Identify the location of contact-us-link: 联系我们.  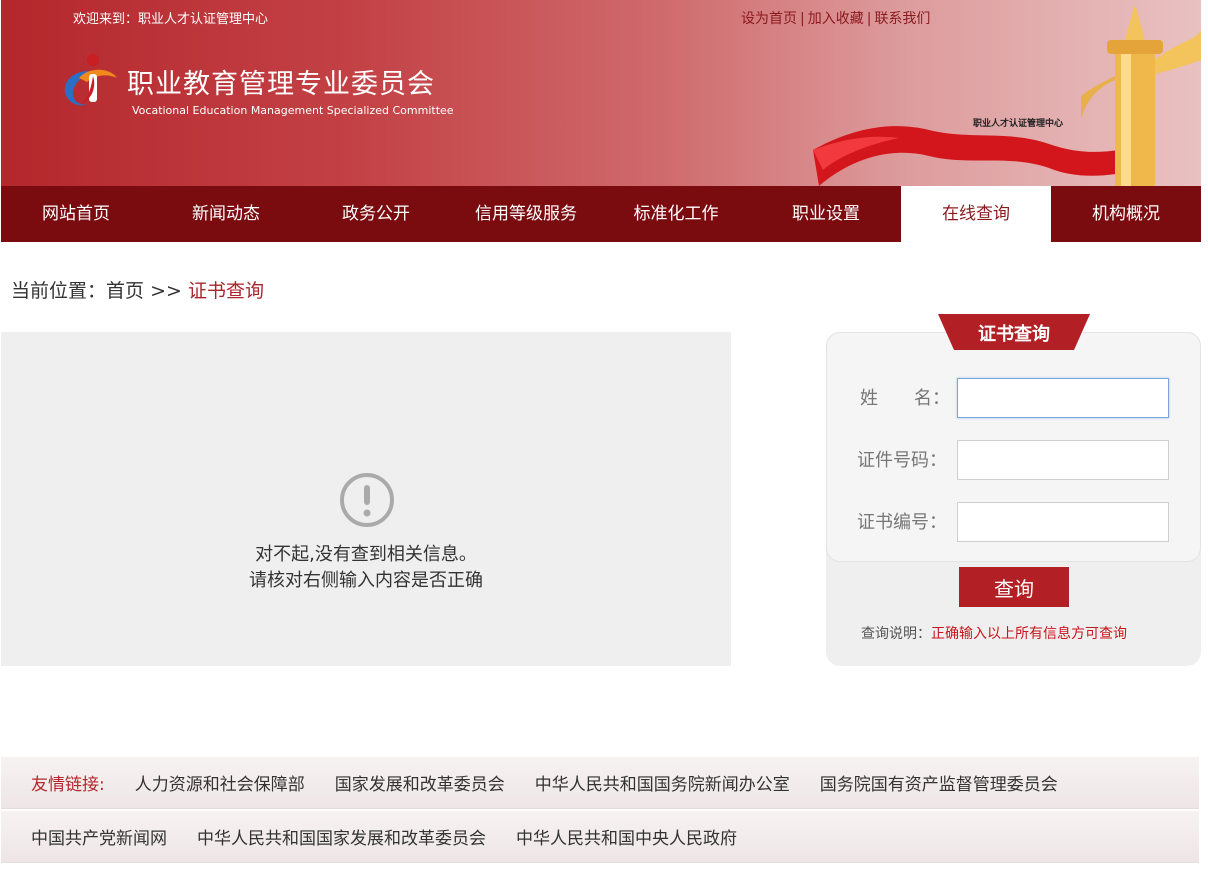
(902, 19).